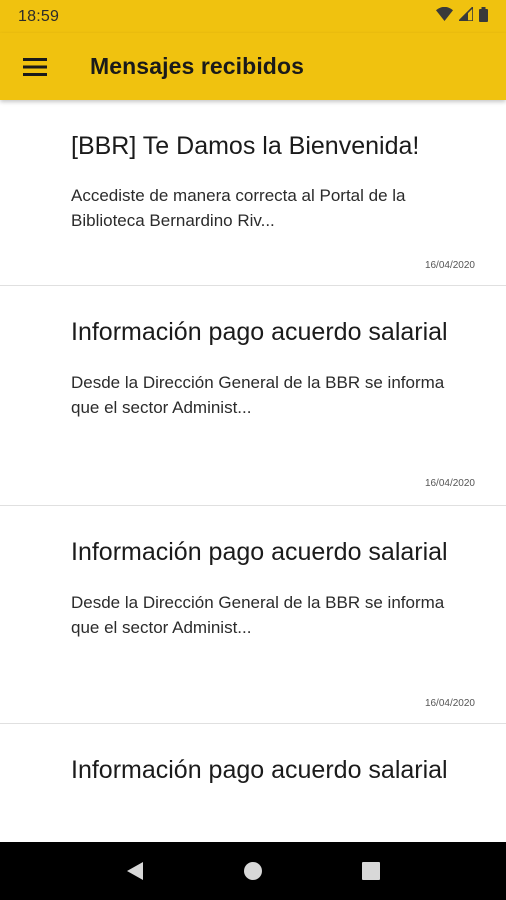  I want to click on status-time: 18:59, so click(39, 16).